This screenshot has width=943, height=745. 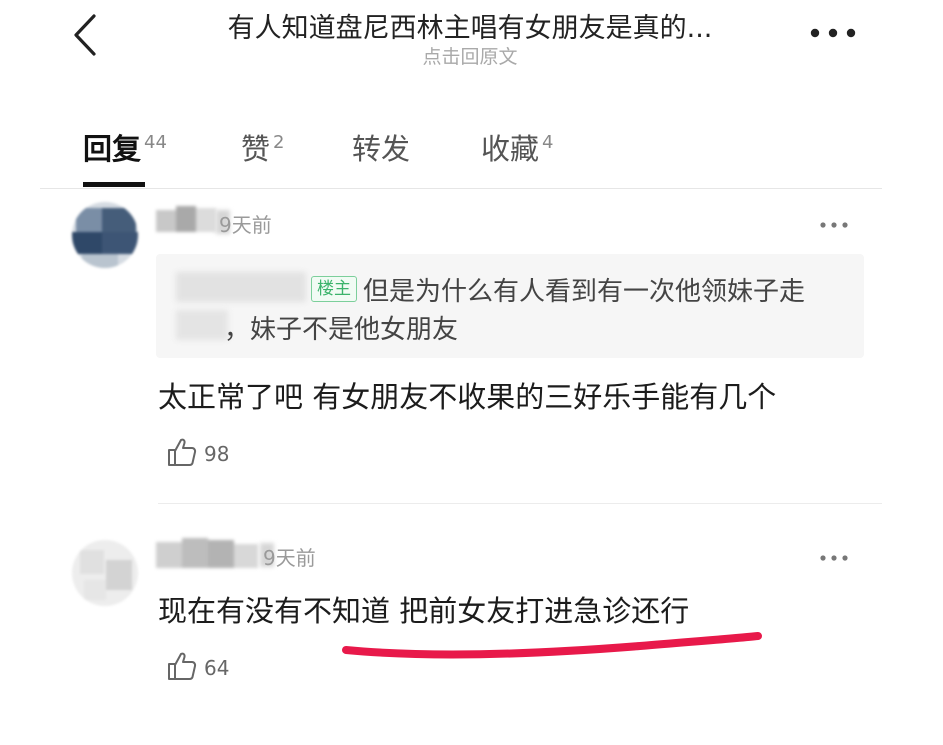 I want to click on back-button, so click(x=88, y=35).